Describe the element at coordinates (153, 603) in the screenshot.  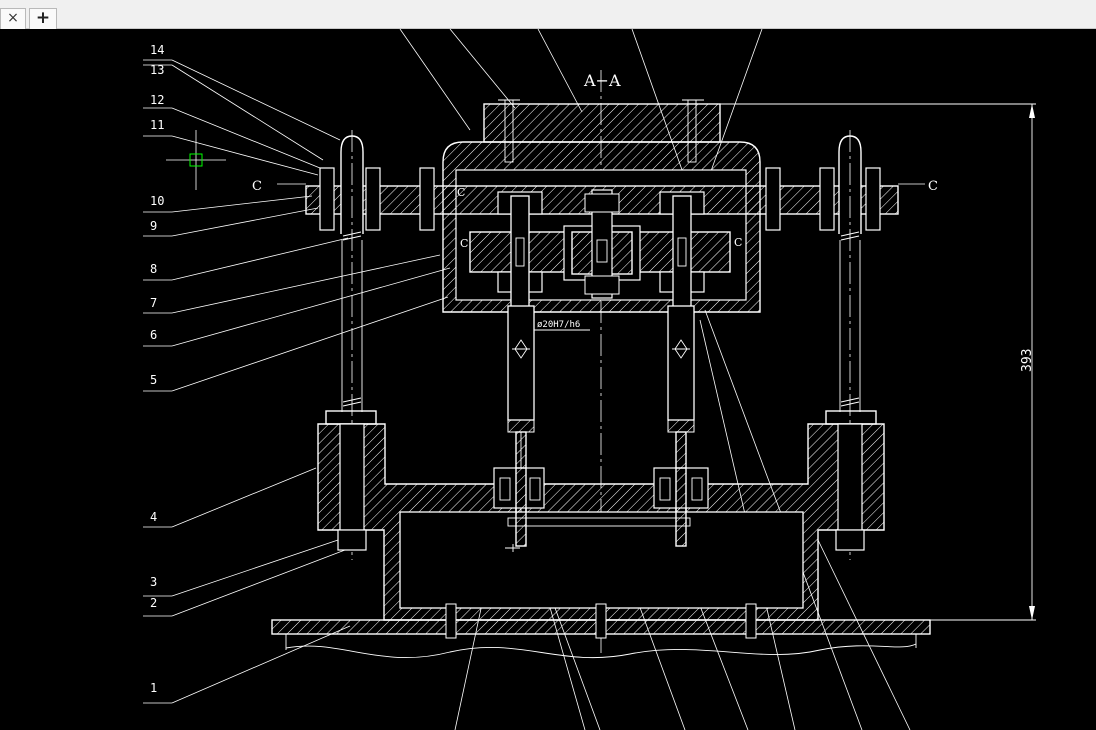
I see `part-label: 2` at that location.